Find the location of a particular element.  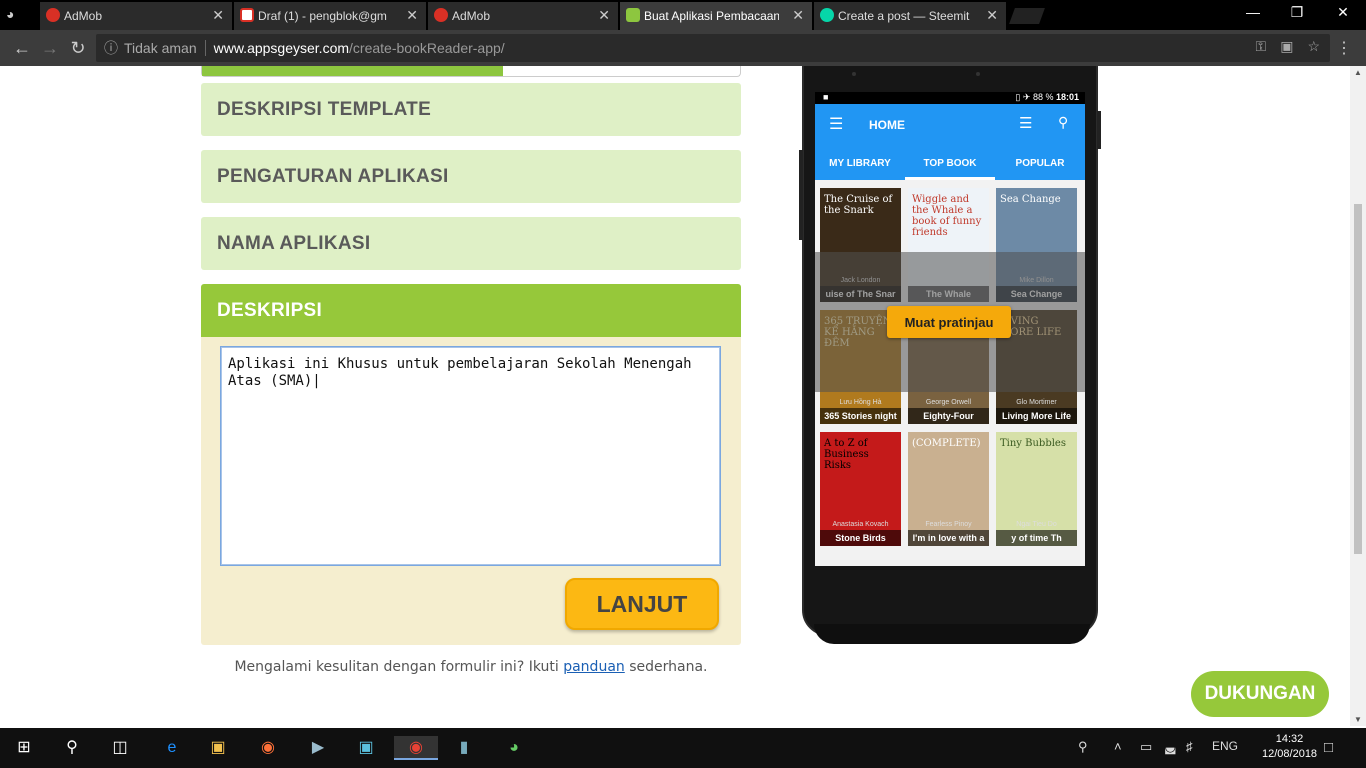

wifi-icon: ◛ is located at coordinates (1170, 747).